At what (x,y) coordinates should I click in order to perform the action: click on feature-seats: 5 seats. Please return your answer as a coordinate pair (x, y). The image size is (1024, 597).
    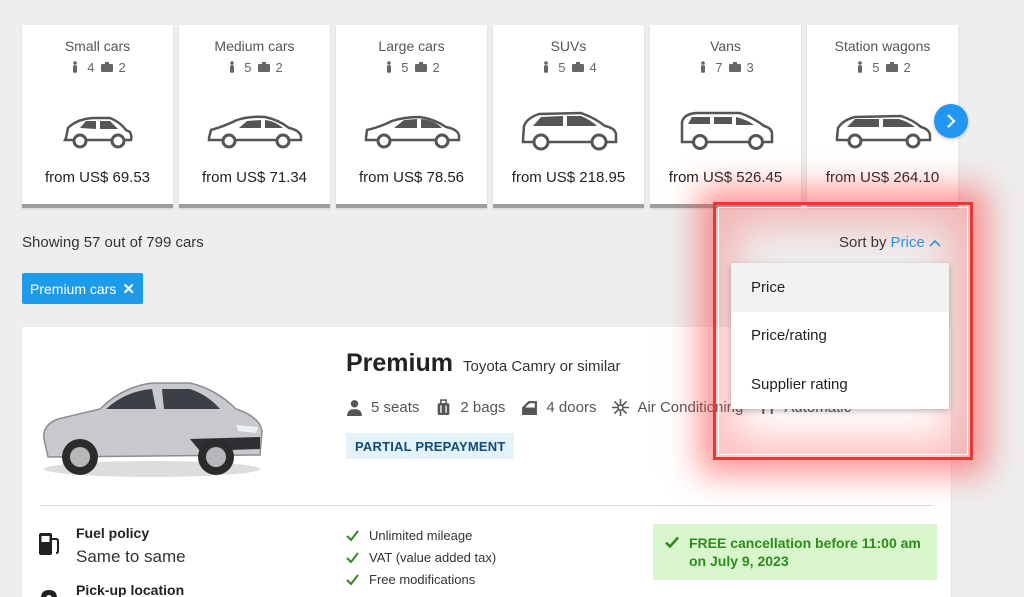
    Looking at the image, I should click on (382, 407).